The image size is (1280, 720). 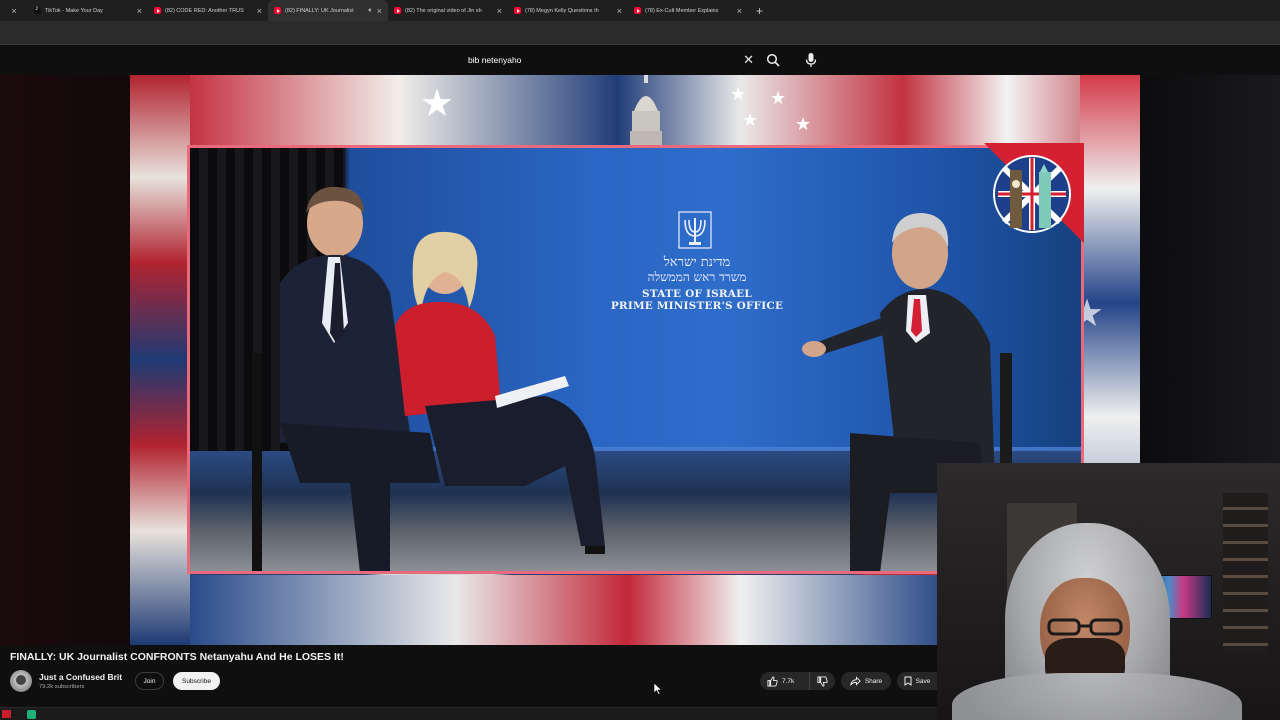 I want to click on webcam-overlay, so click(x=1108, y=591).